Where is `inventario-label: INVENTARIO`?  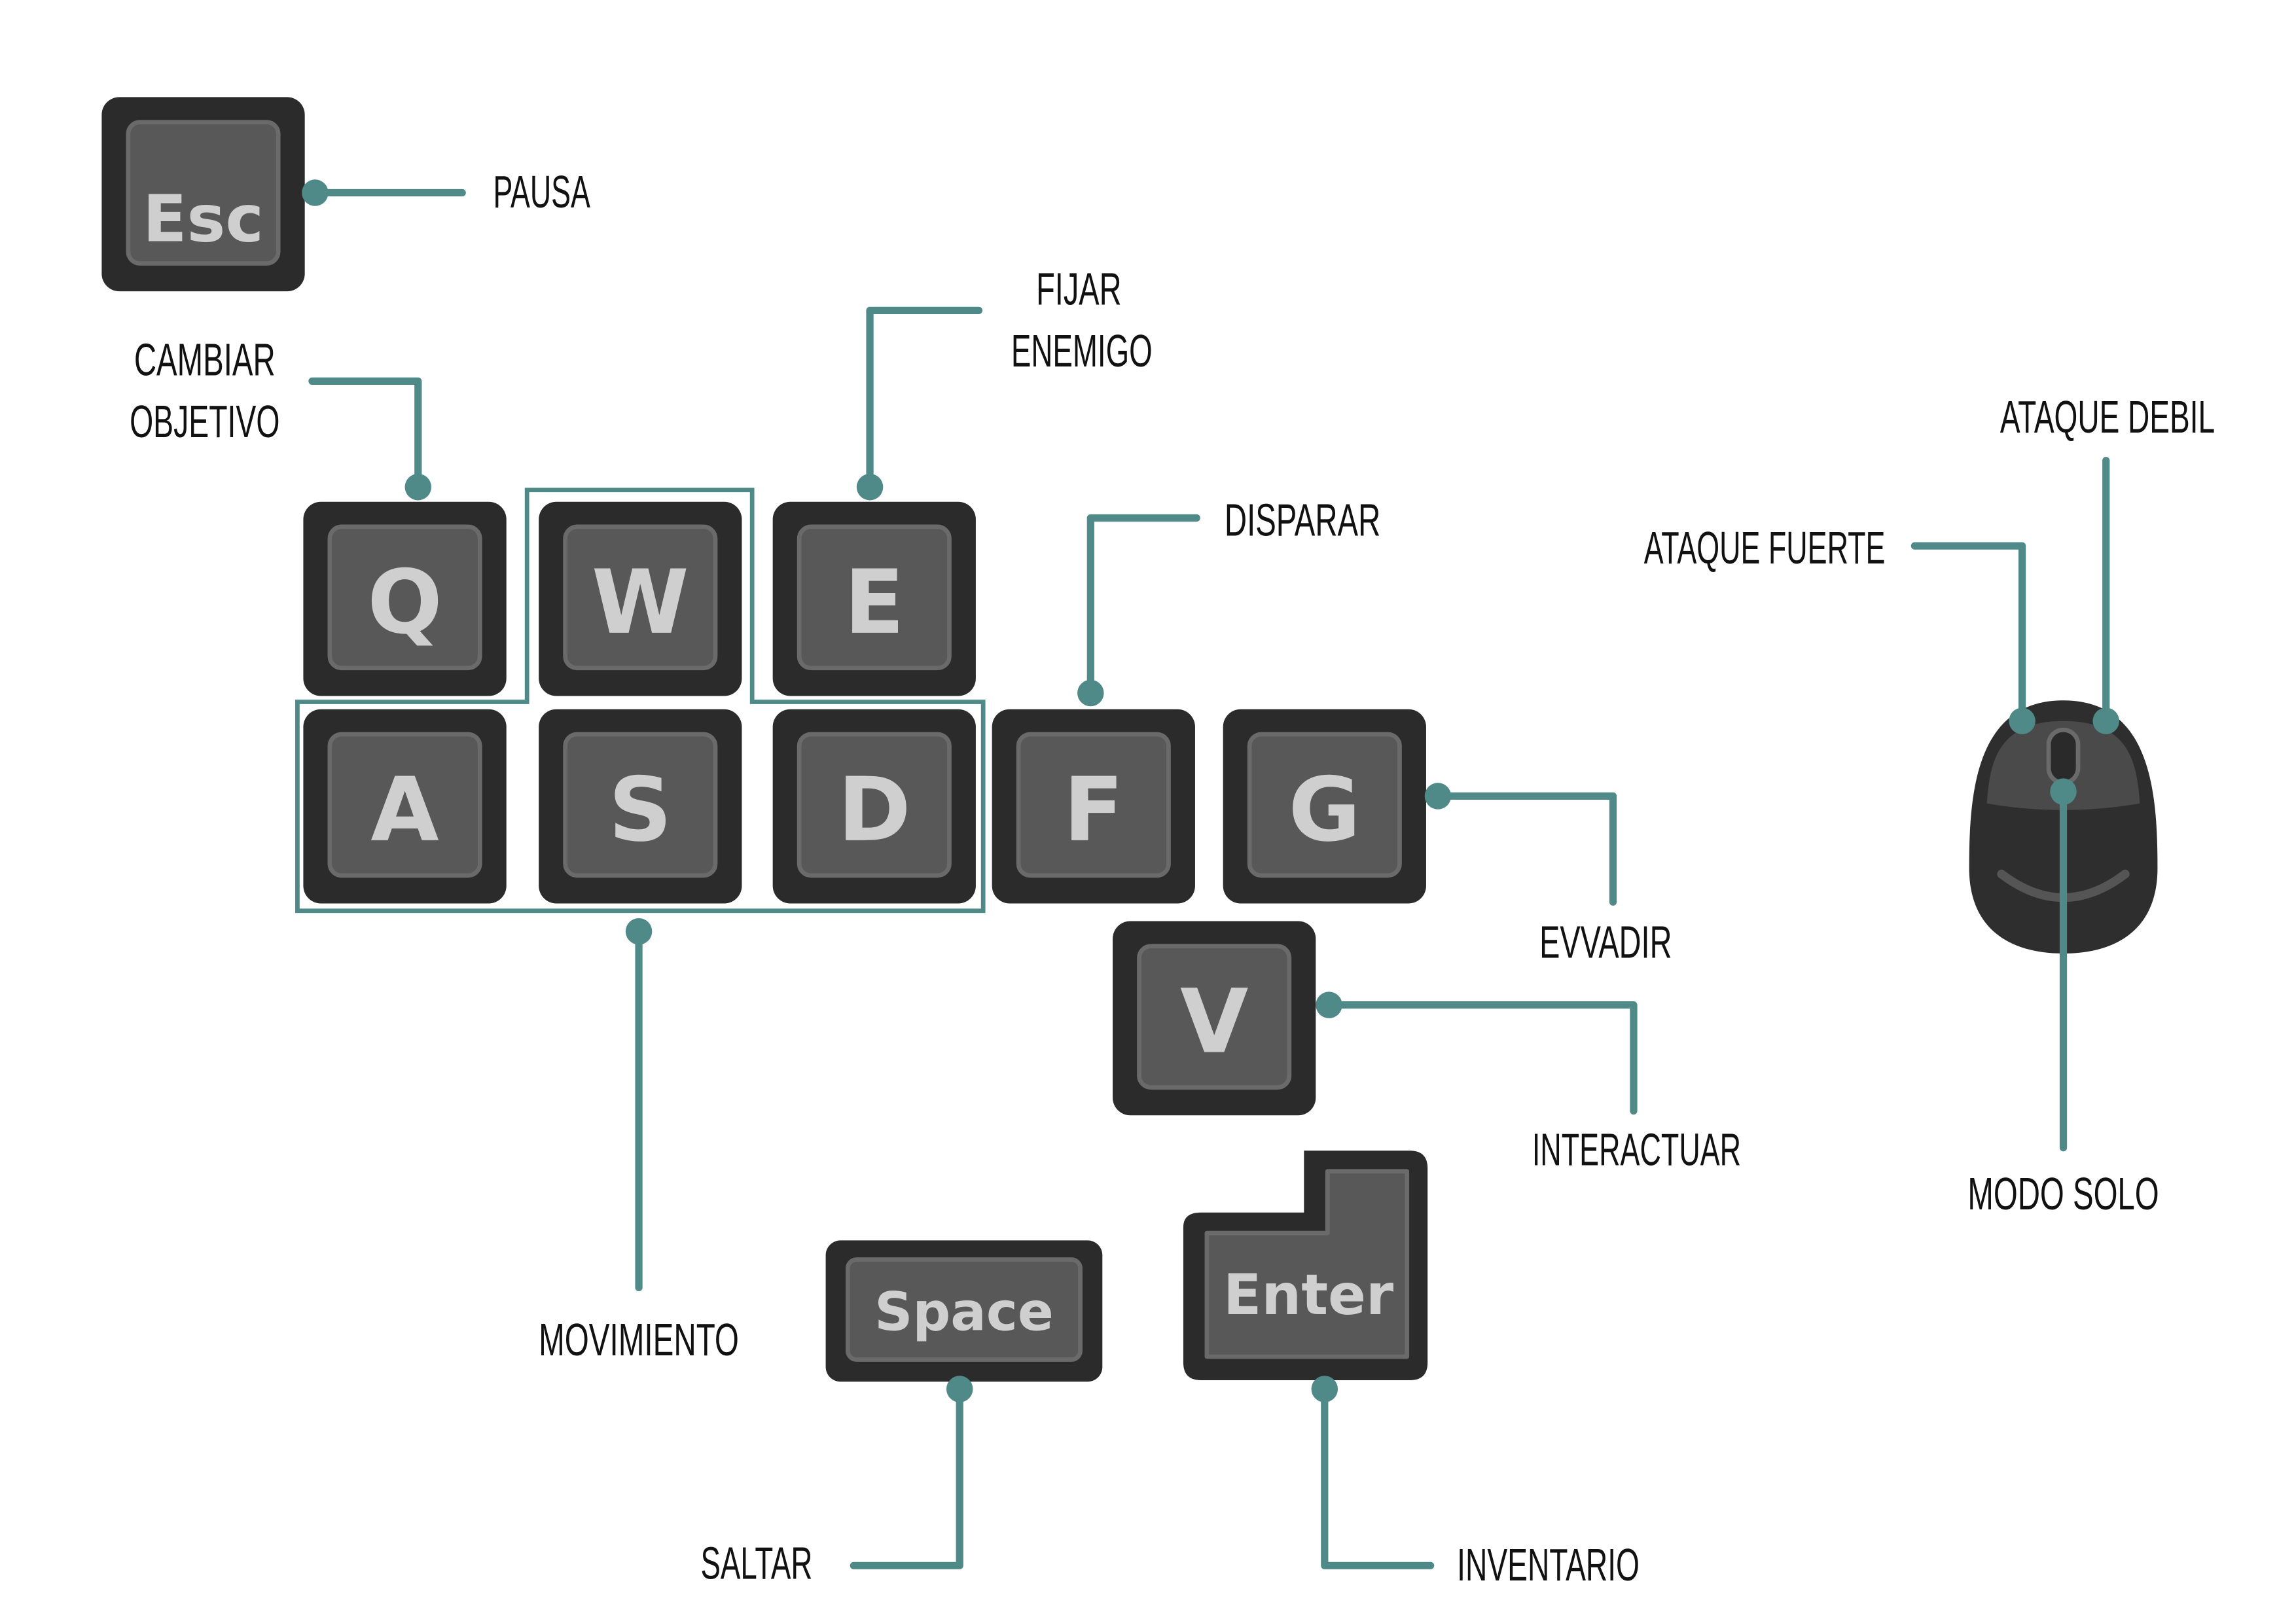
inventario-label: INVENTARIO is located at coordinates (1548, 1564).